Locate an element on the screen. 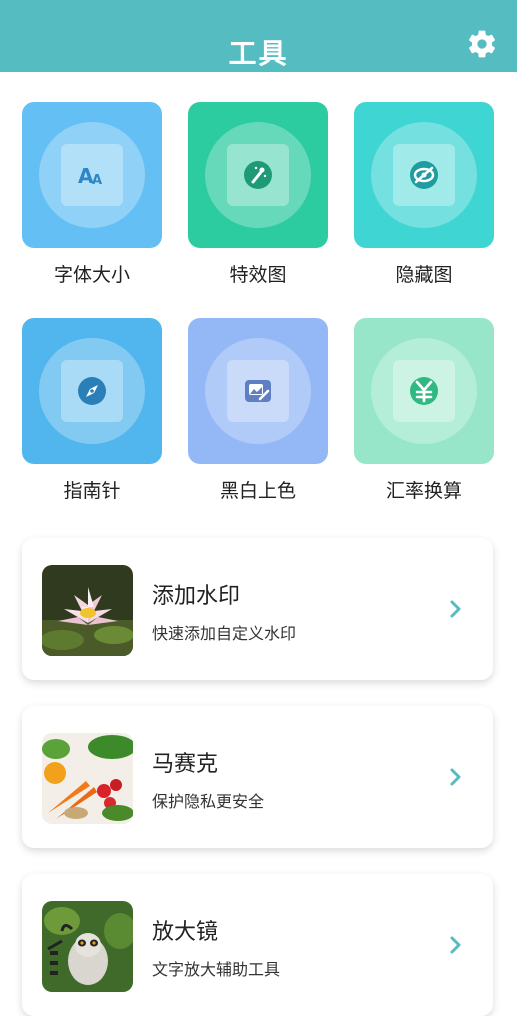 This screenshot has width=517, height=1016. list-item-title: 添加水印 is located at coordinates (196, 596).